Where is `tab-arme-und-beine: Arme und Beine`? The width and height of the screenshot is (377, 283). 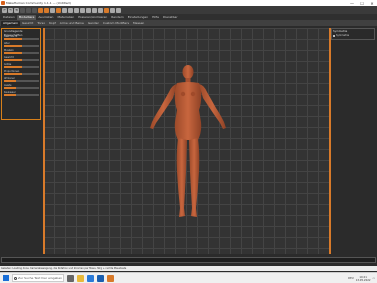
tab-arme-und-beine: Arme und Beine is located at coordinates (72, 23).